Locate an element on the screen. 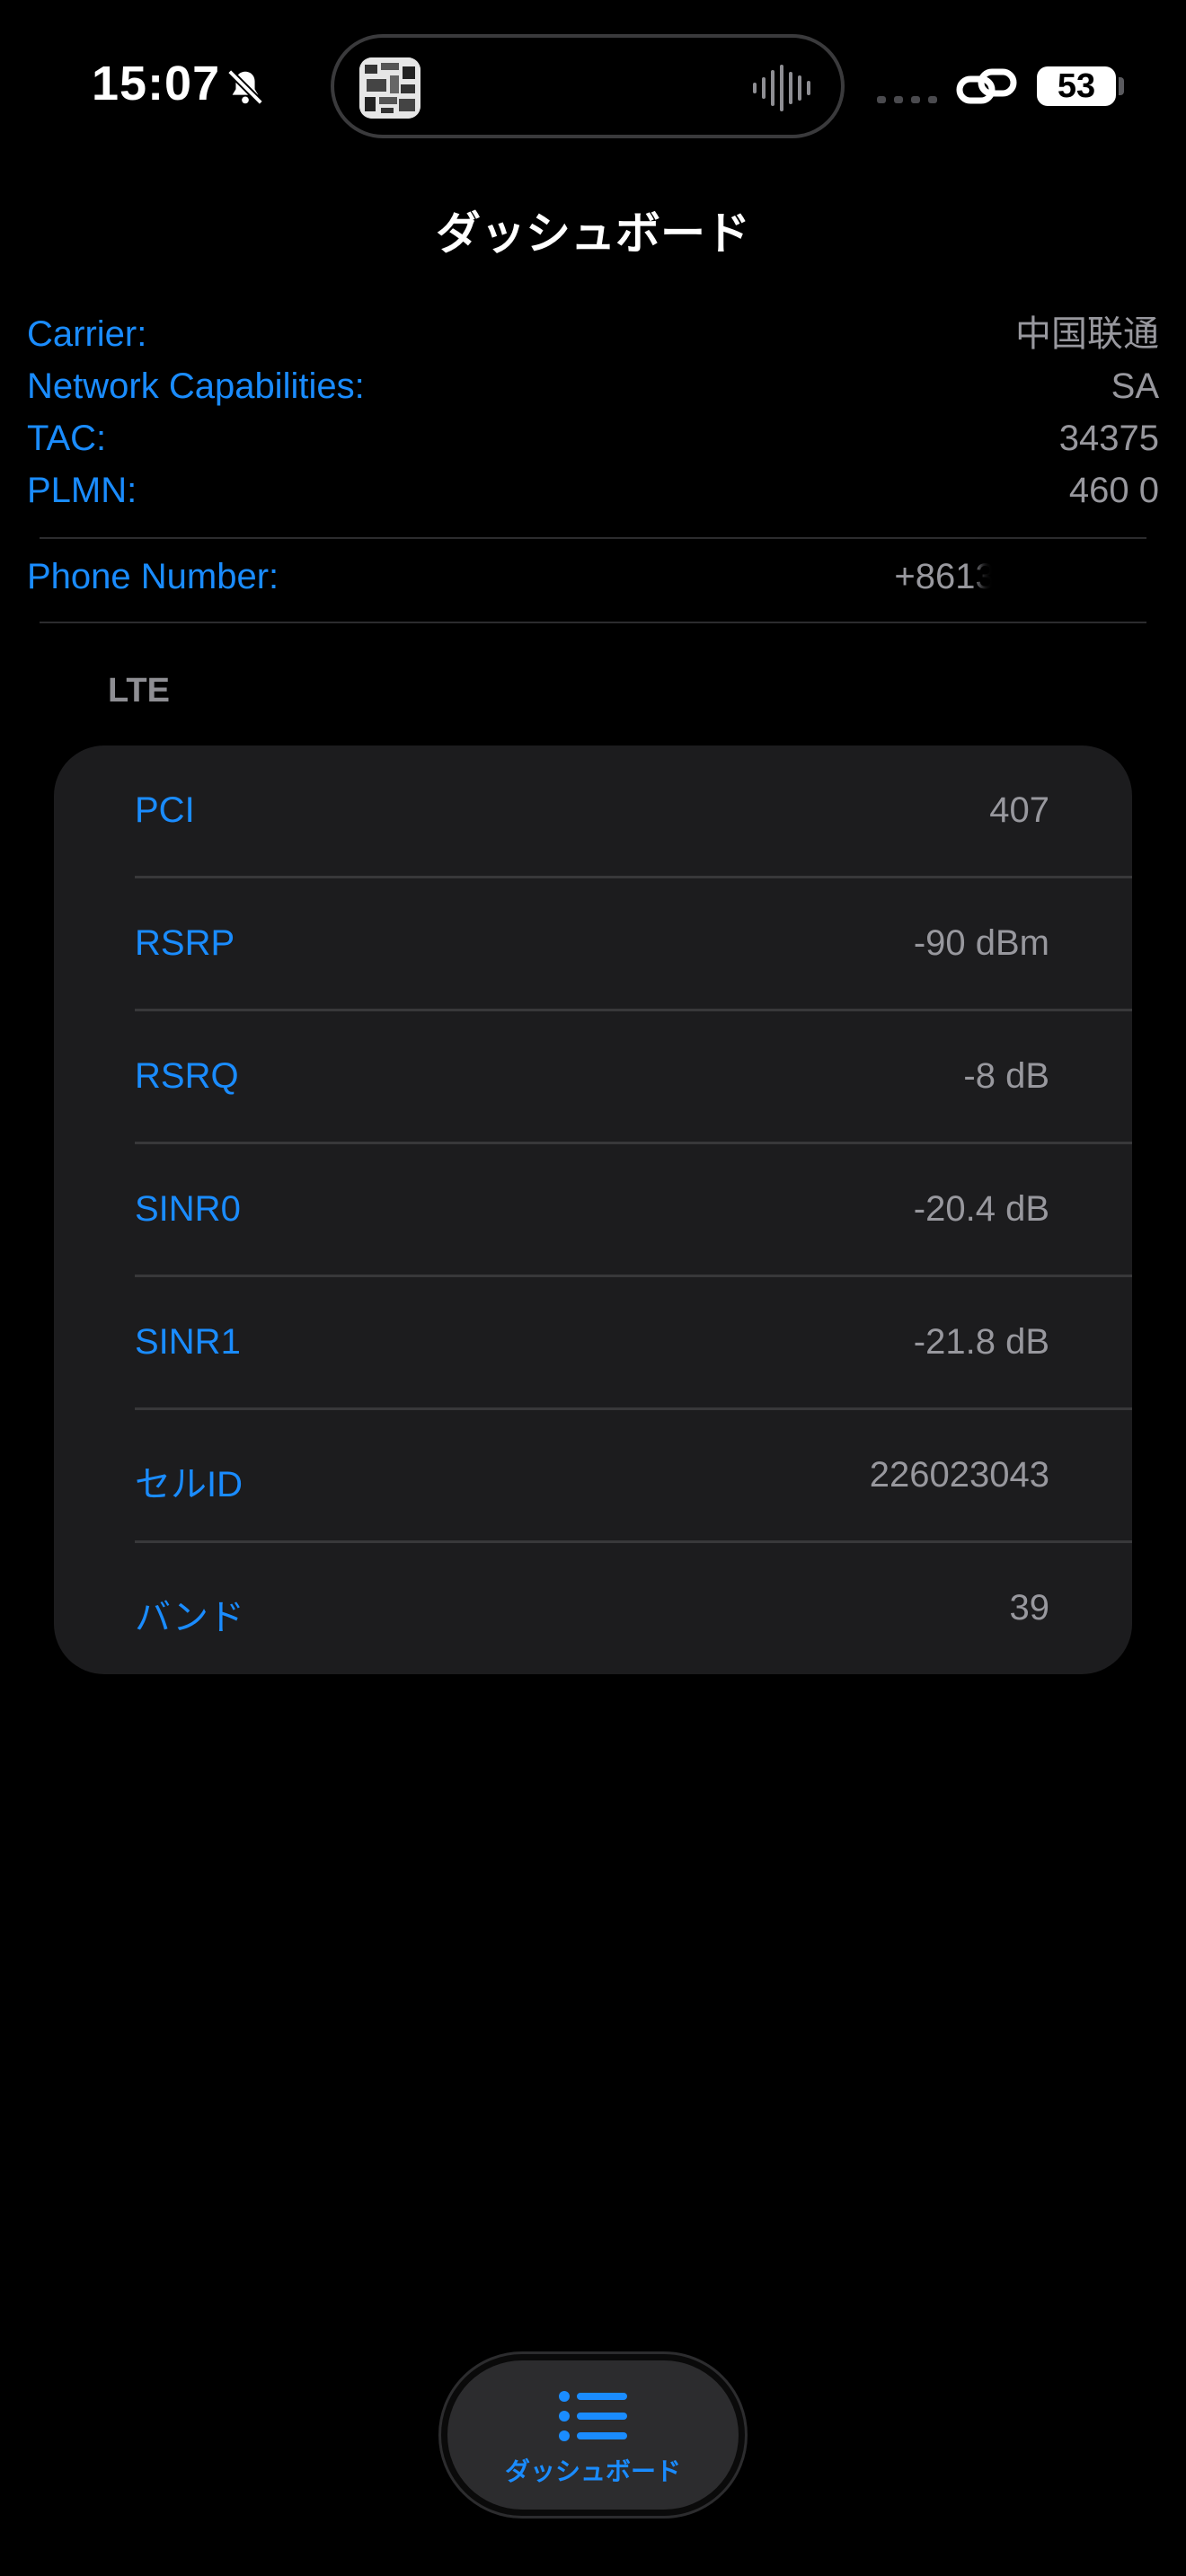  row-value: 226023043 is located at coordinates (959, 1475).